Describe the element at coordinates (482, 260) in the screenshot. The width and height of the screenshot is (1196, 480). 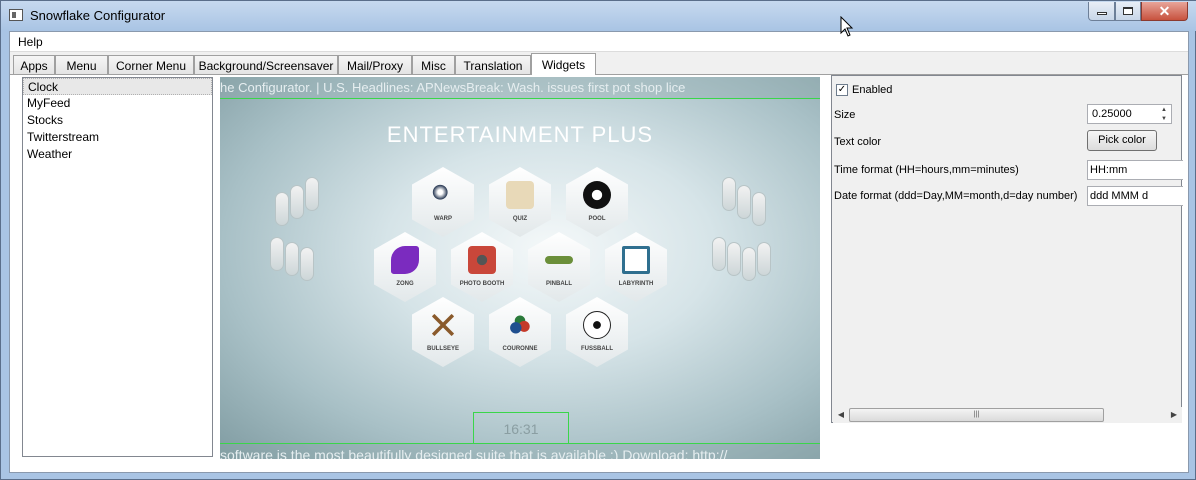
I see `camera-icon` at that location.